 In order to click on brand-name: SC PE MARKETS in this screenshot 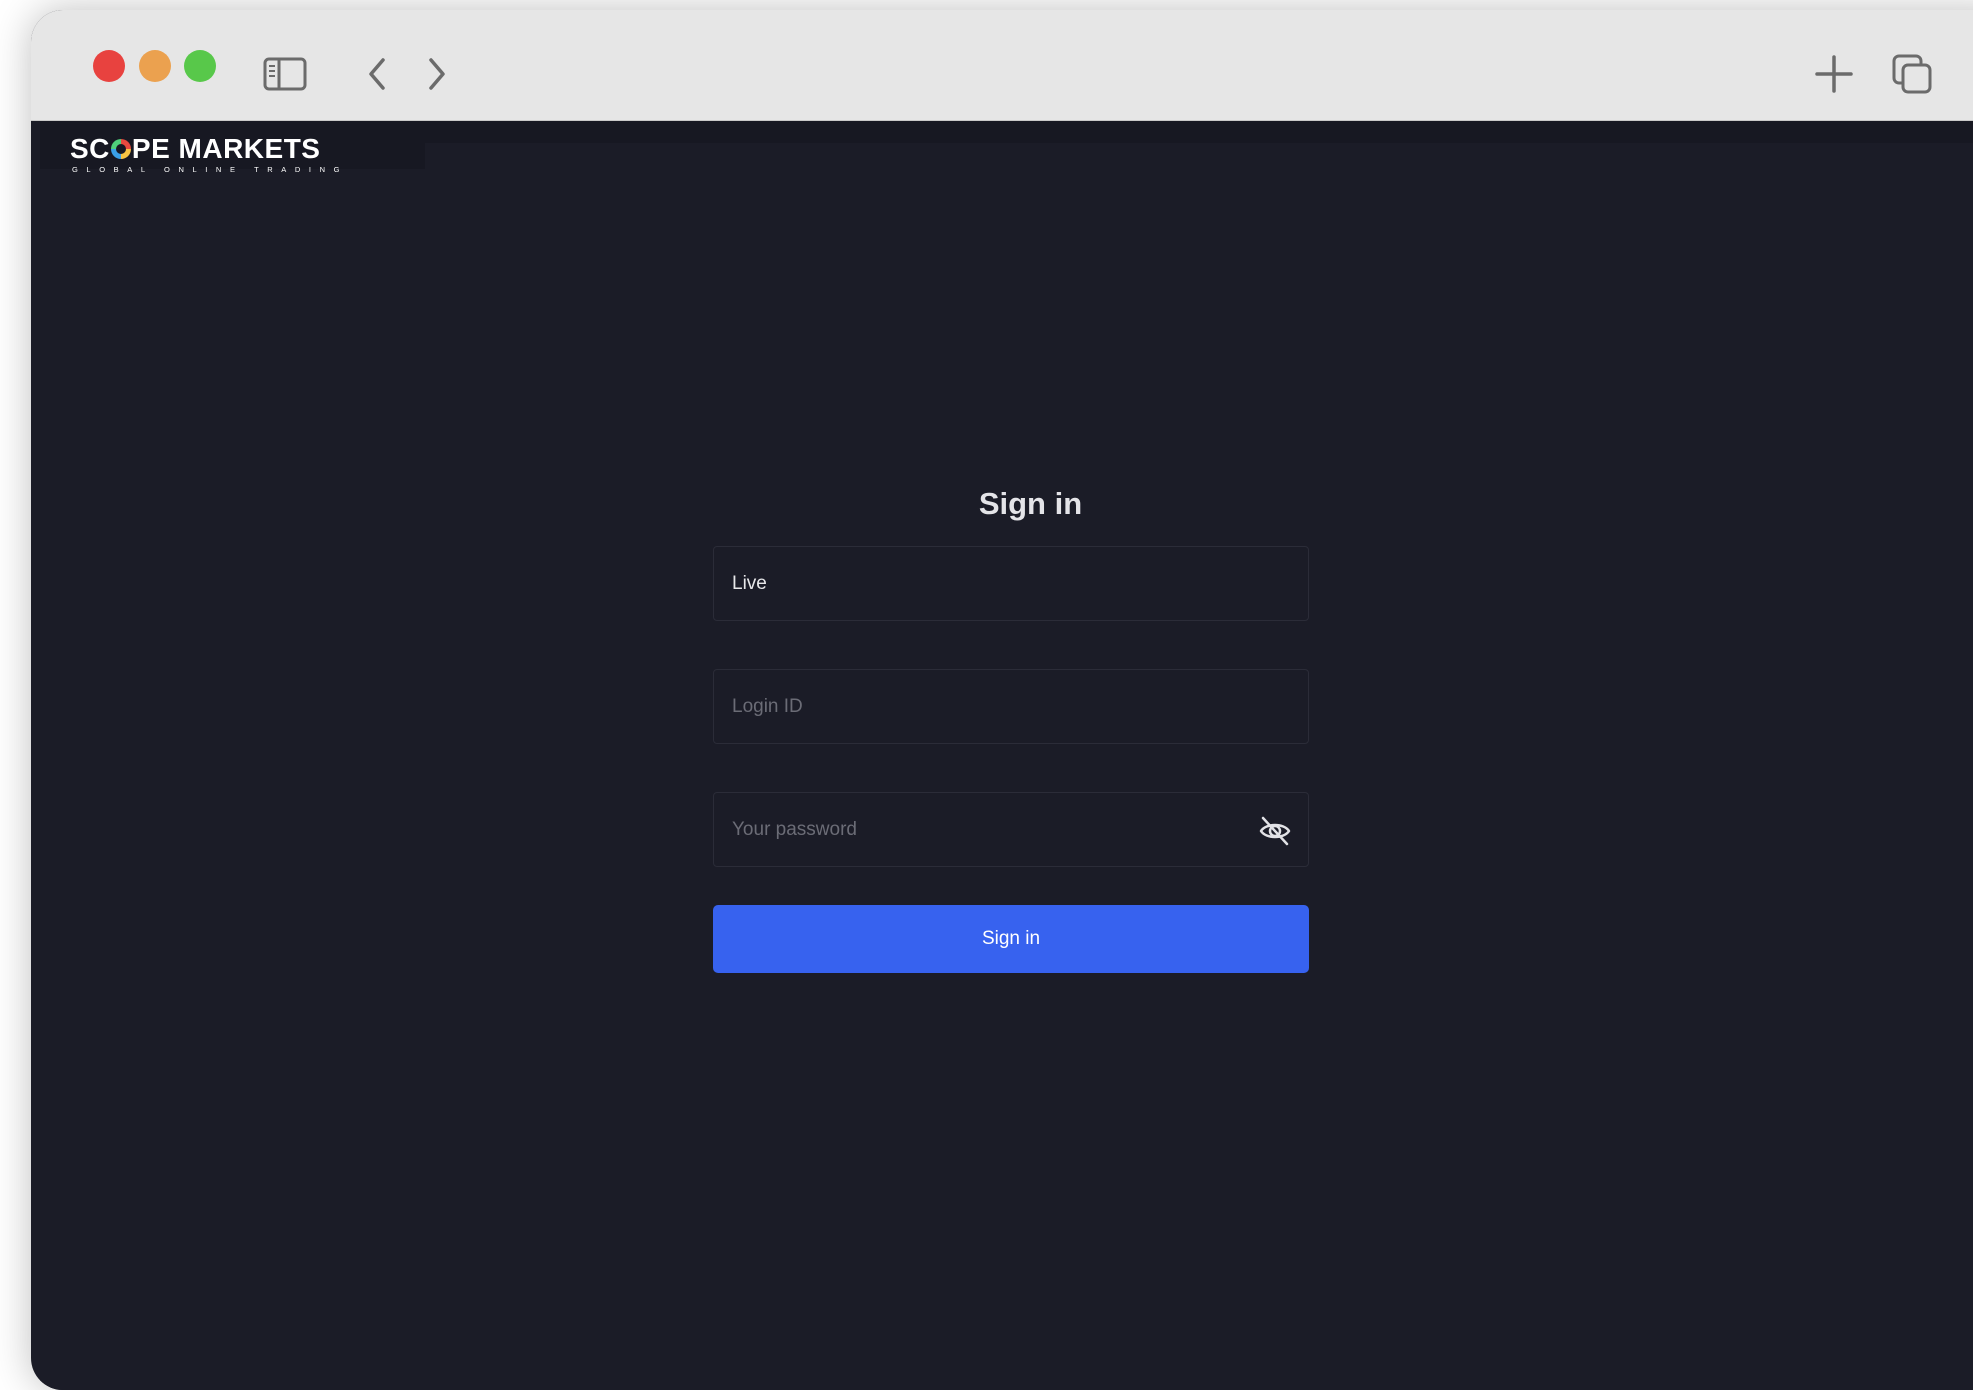, I will do `click(195, 149)`.